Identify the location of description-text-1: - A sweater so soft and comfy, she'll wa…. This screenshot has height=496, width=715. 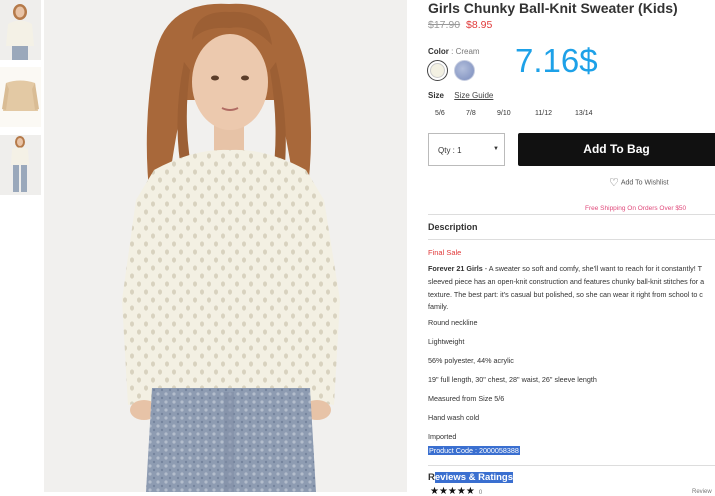
(592, 268).